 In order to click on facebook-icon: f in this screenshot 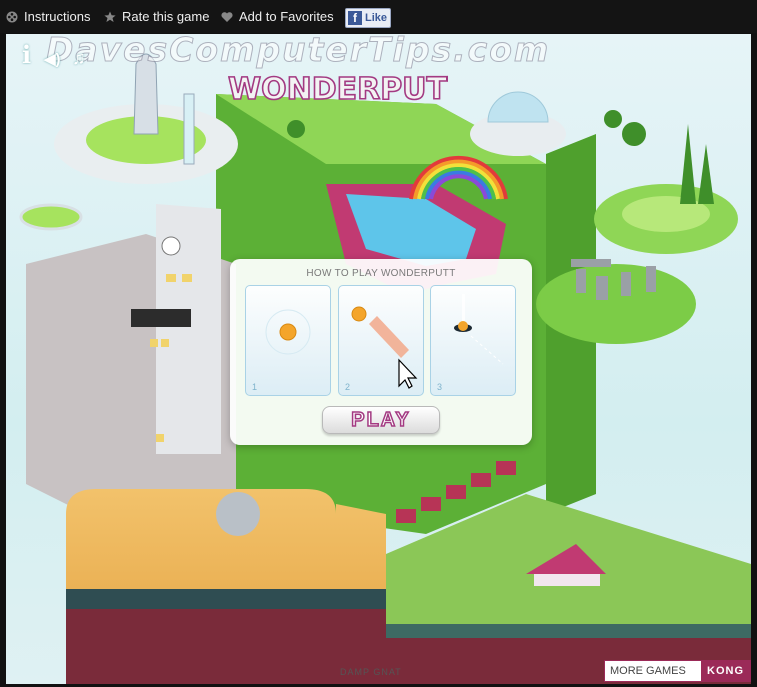, I will do `click(355, 18)`.